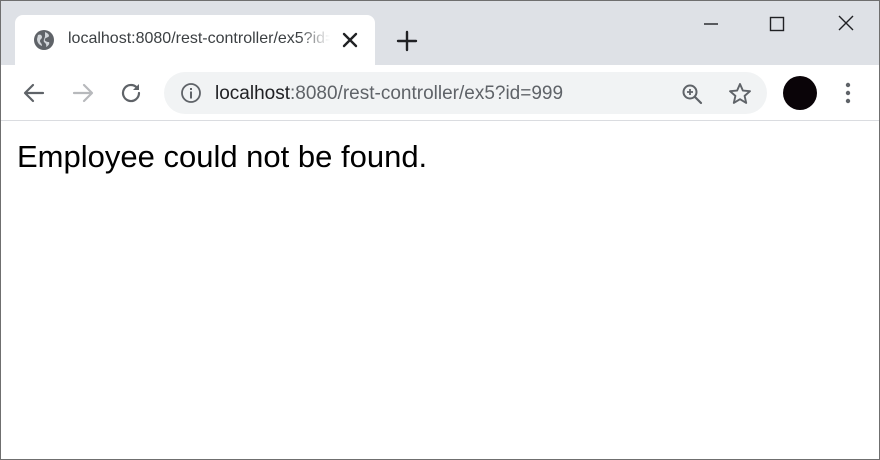 The height and width of the screenshot is (460, 880). I want to click on reload-icon, so click(131, 93).